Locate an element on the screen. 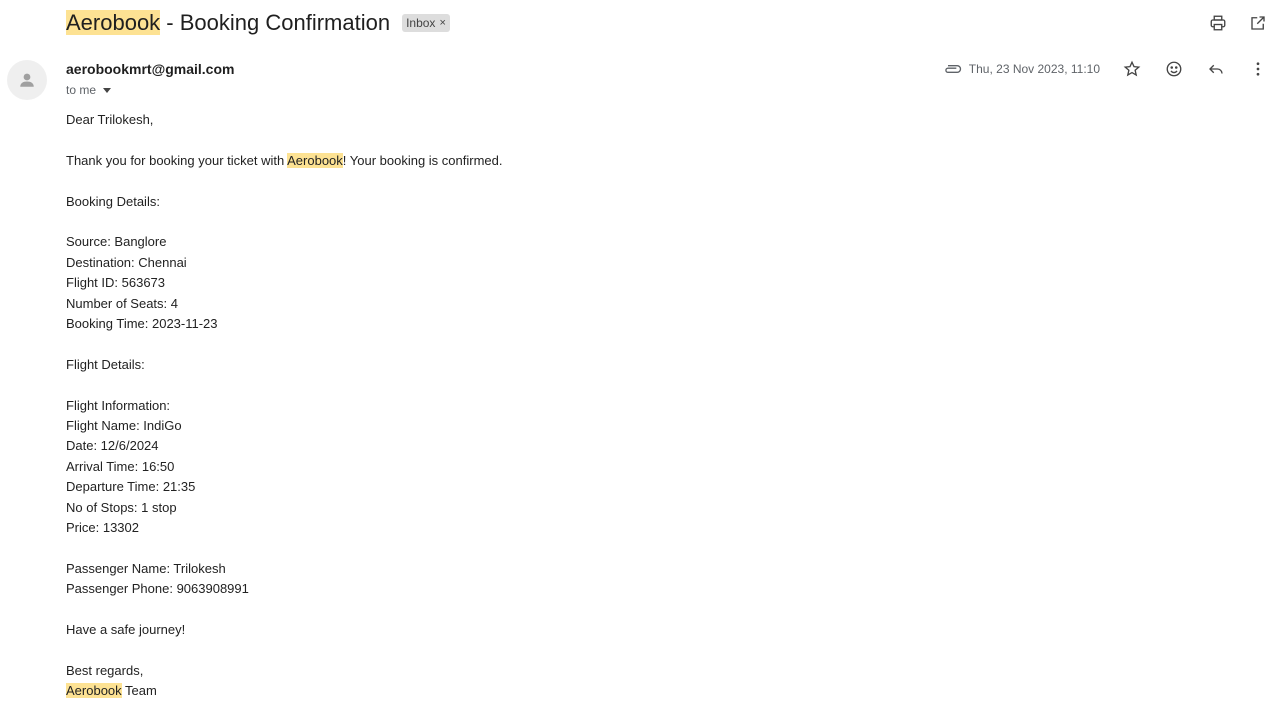 The width and height of the screenshot is (1280, 711). brand-highlight: Aerobook is located at coordinates (315, 160).